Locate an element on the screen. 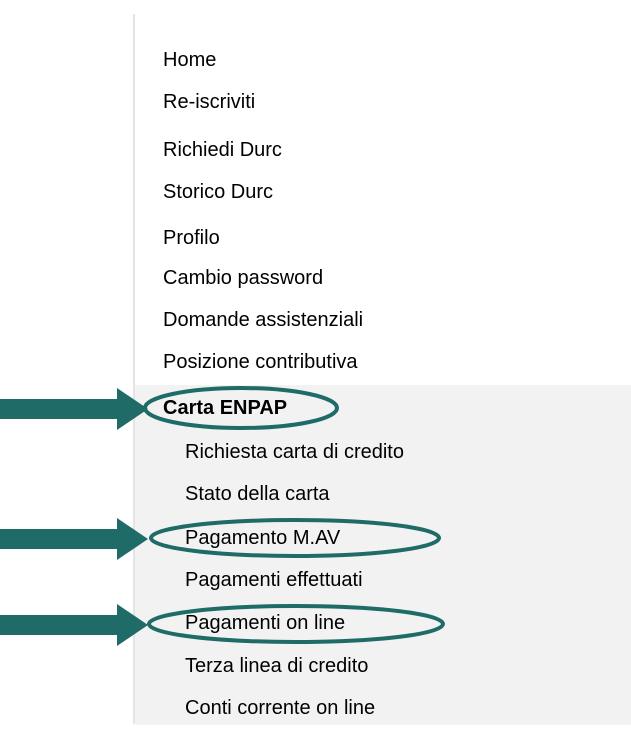  submenu-item-pagamenti-on-line: Pagamenti on line is located at coordinates (265, 623).